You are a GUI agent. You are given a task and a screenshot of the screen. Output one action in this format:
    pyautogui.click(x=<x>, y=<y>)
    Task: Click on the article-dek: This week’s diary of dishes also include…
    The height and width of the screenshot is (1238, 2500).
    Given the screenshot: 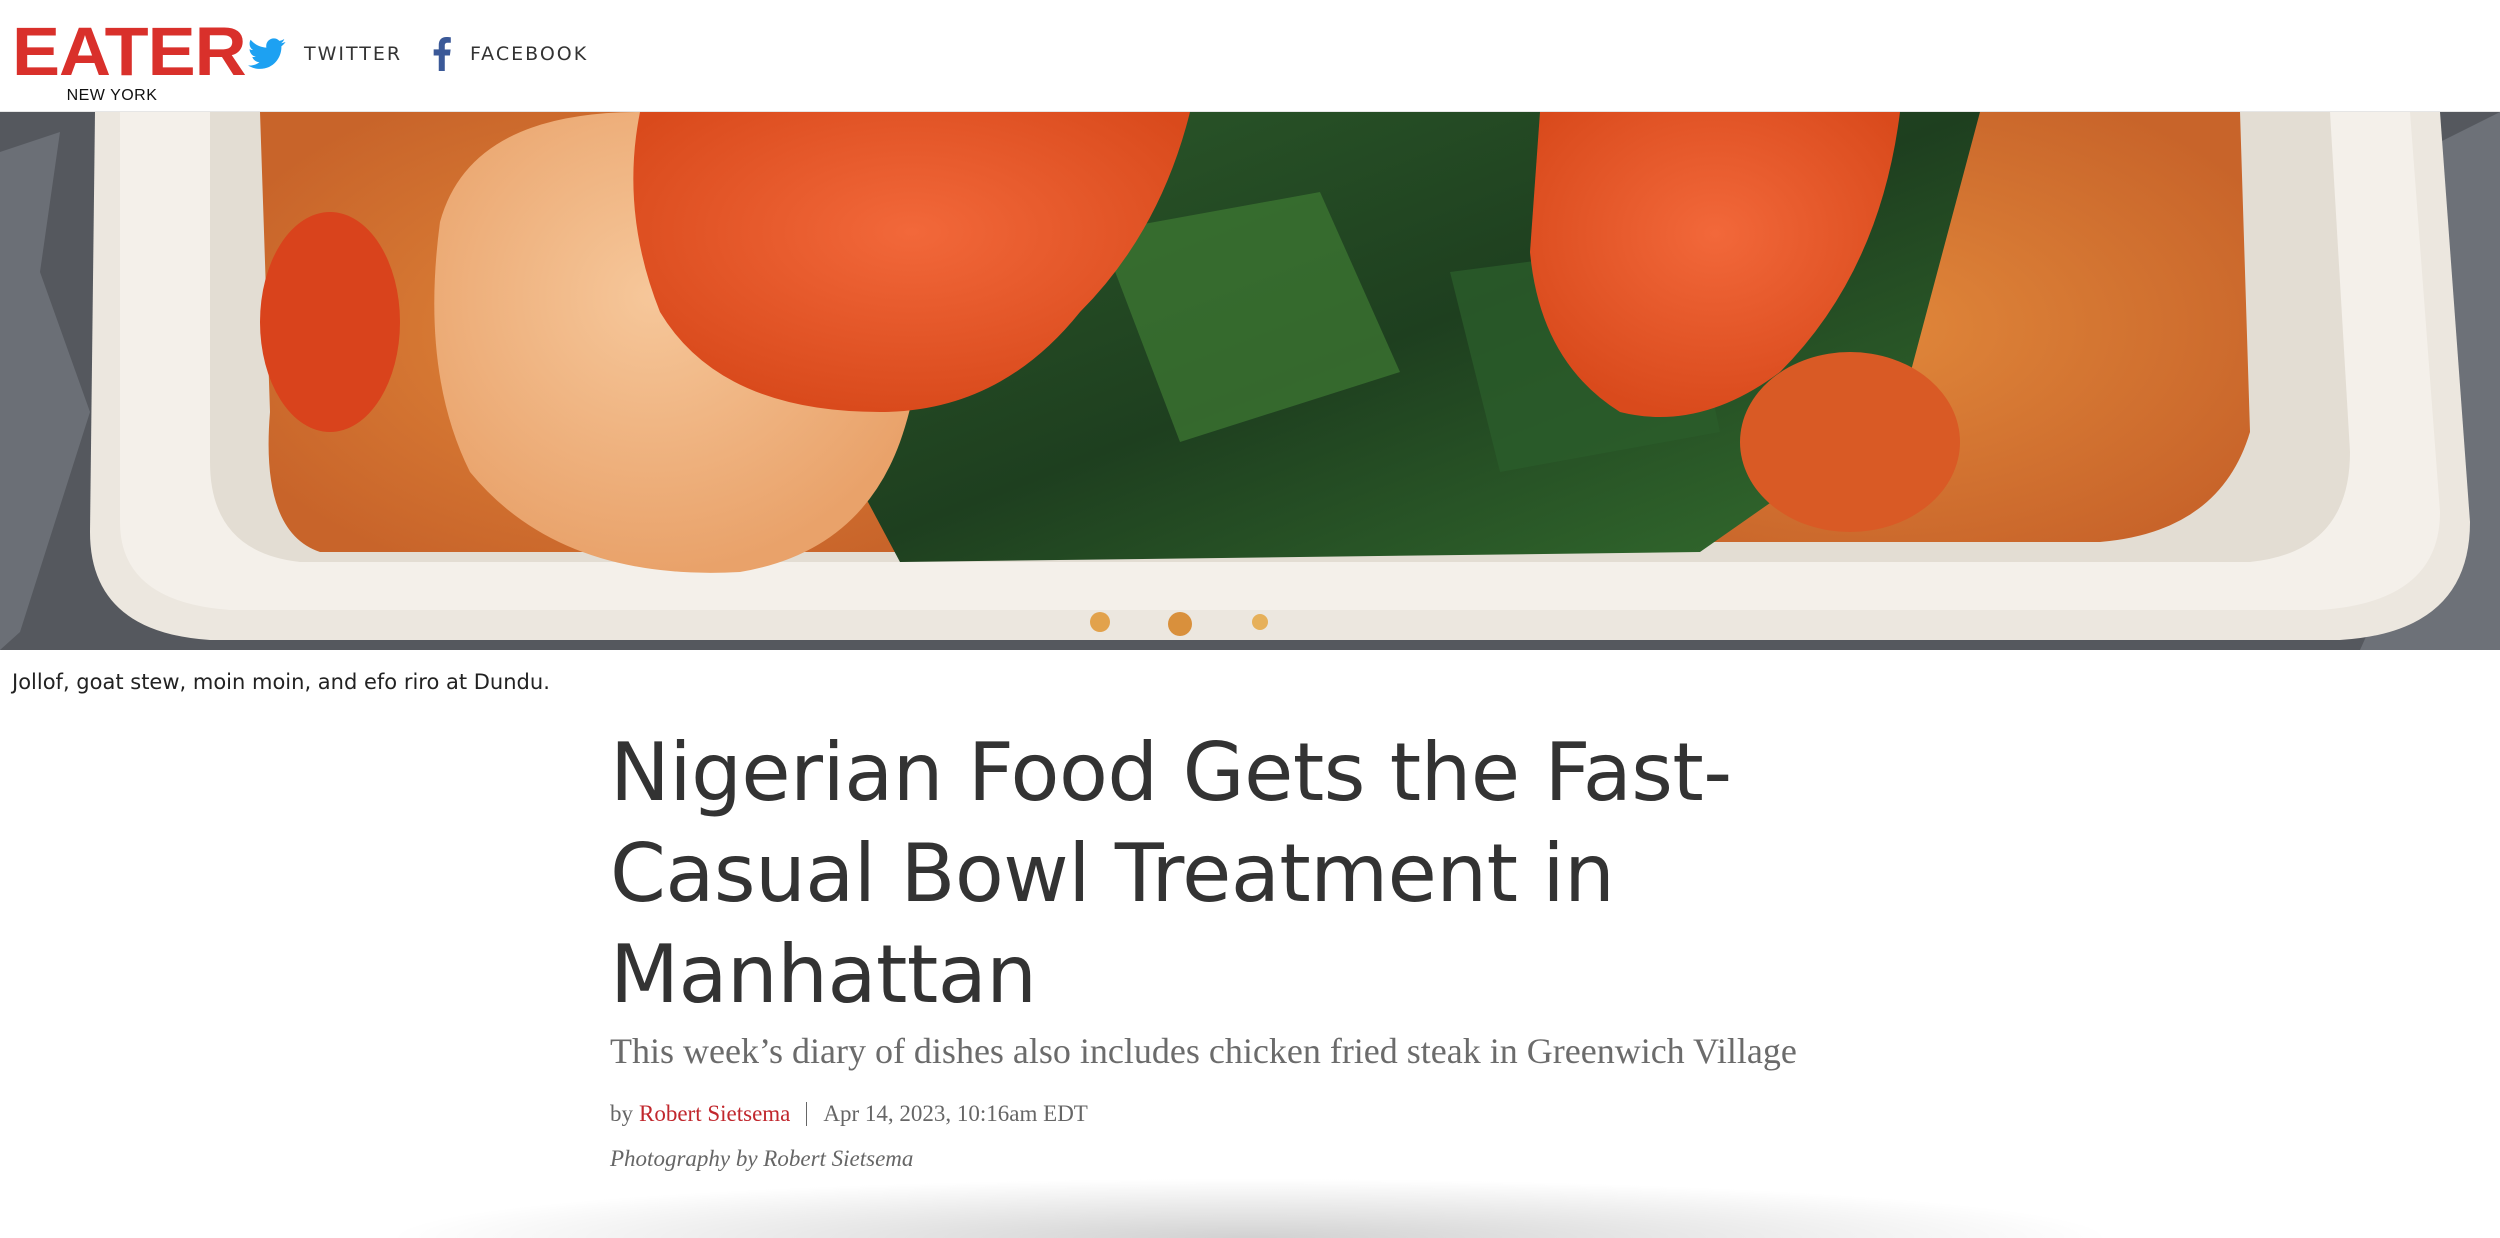 What is the action you would take?
    pyautogui.click(x=1203, y=1051)
    